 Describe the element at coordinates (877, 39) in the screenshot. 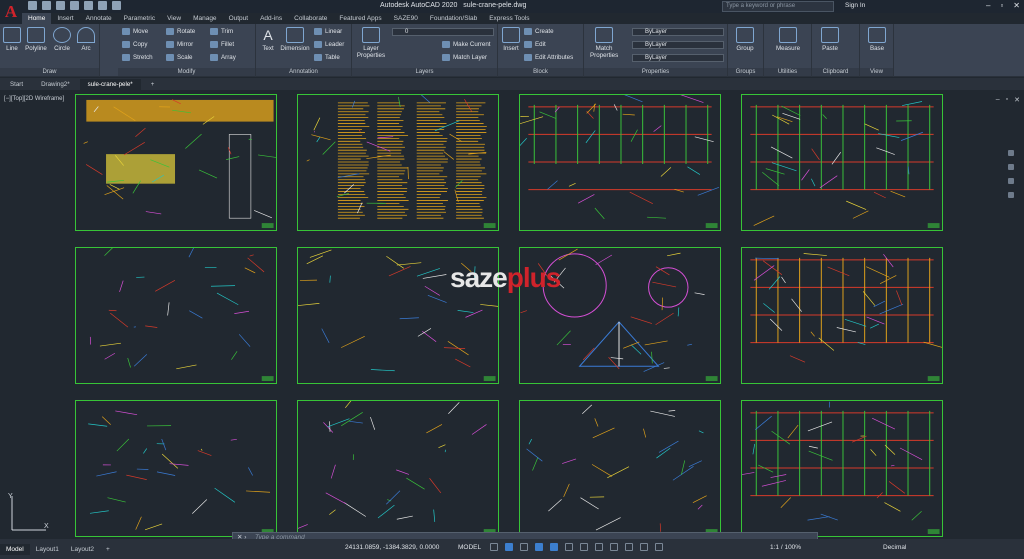

I see `base-button: Base` at that location.